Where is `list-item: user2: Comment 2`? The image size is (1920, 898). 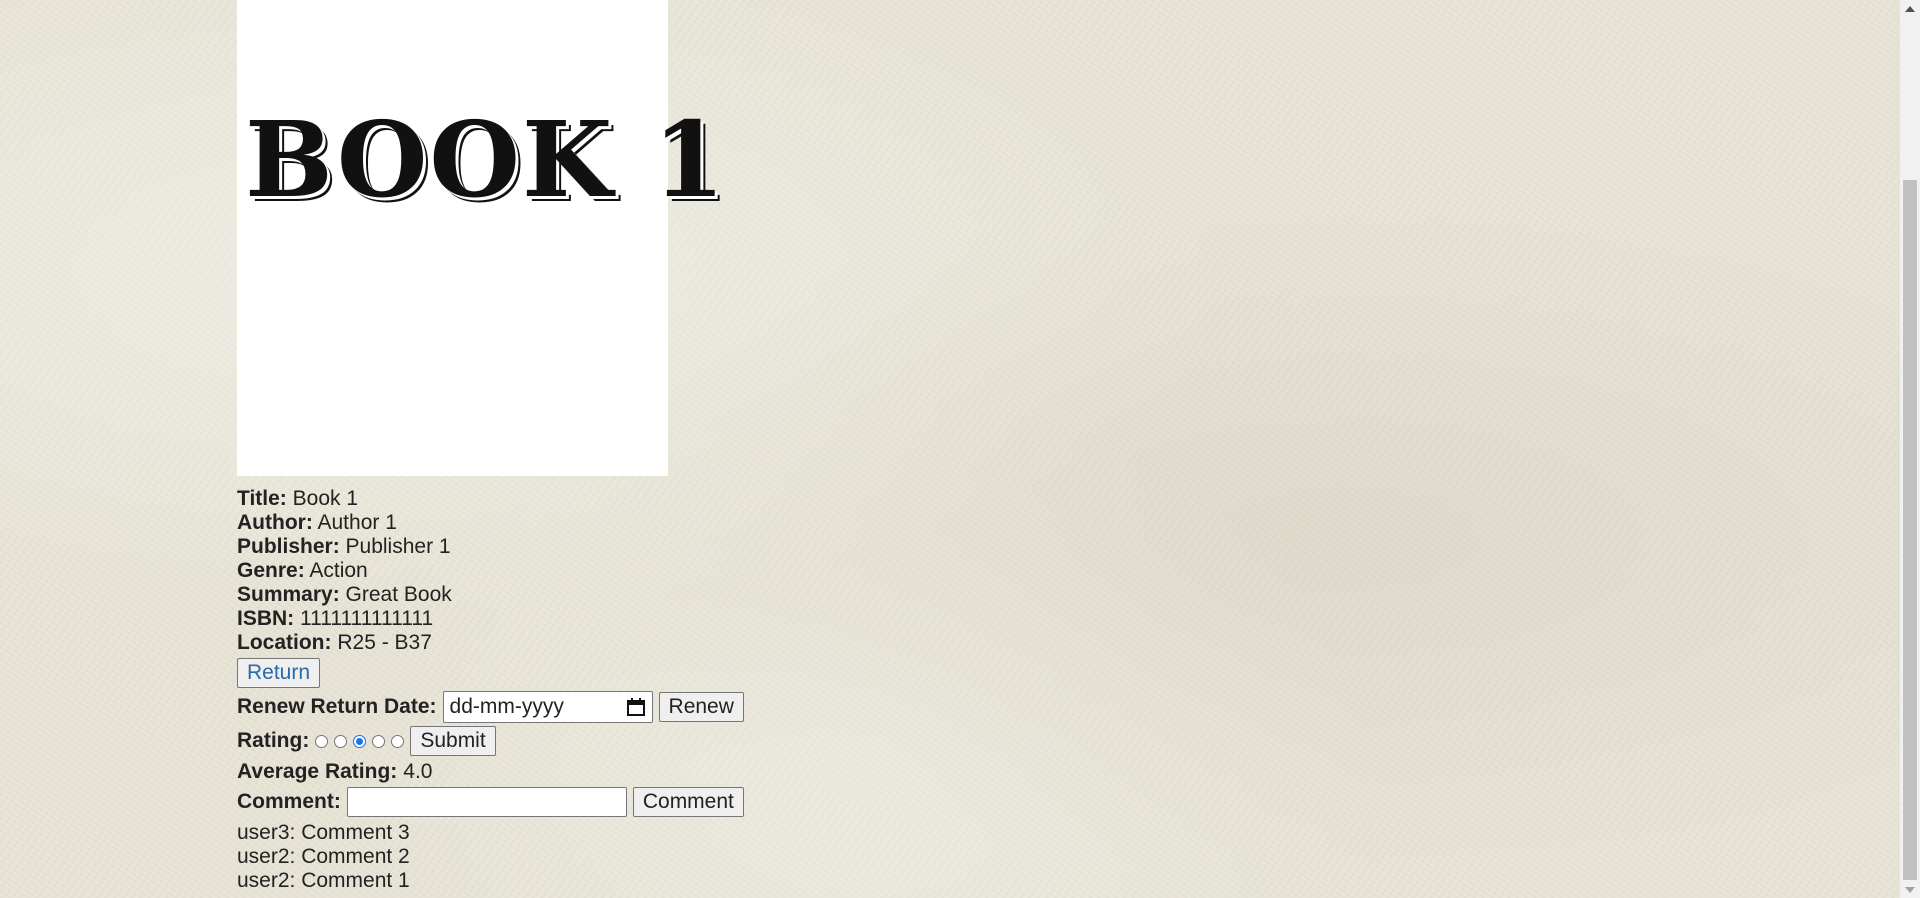 list-item: user2: Comment 2 is located at coordinates (323, 856).